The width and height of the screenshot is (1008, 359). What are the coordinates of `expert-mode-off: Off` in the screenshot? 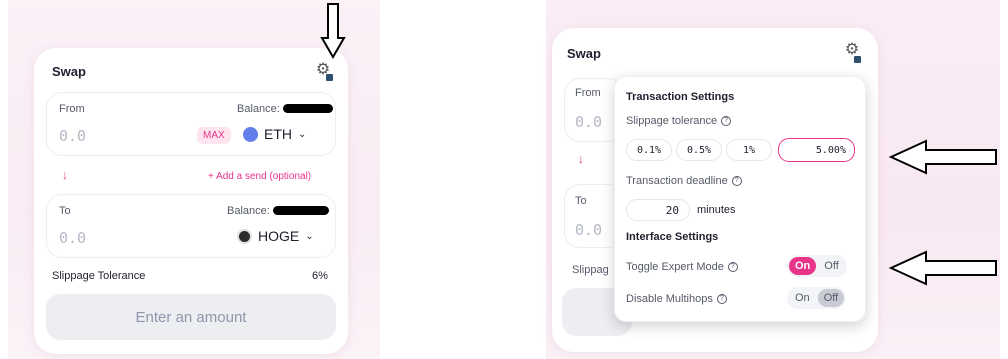 It's located at (831, 266).